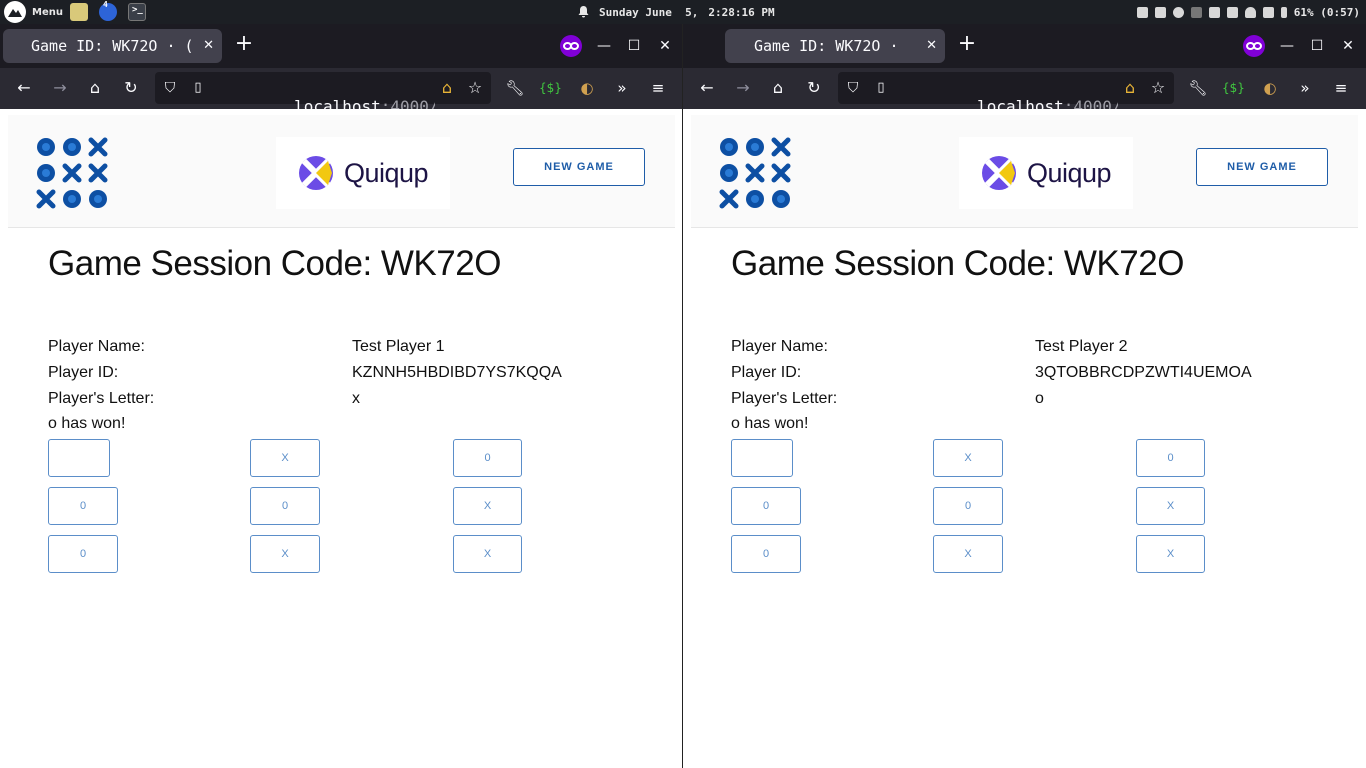  I want to click on camera-icon, so click(1142, 12).